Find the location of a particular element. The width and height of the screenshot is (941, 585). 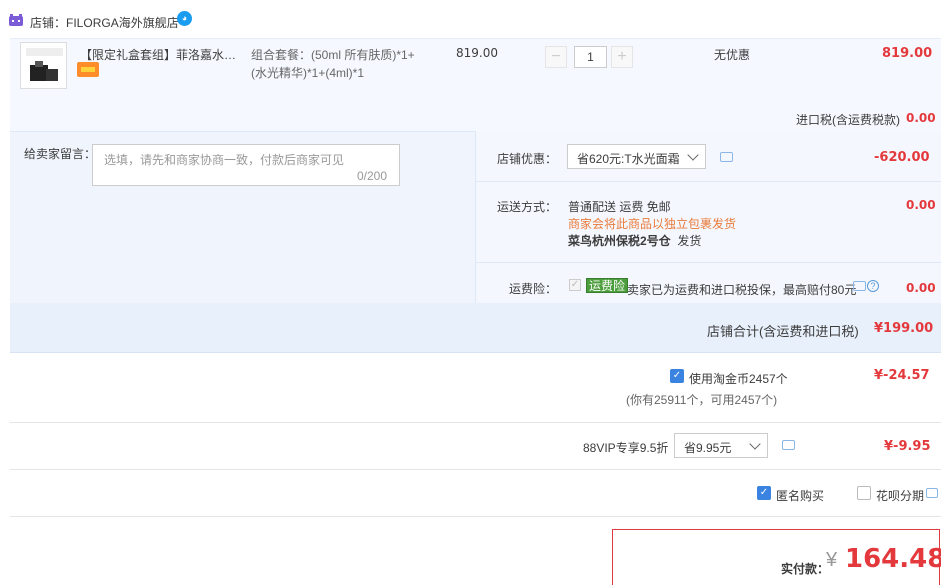

item-total: 819.00 is located at coordinates (907, 53).